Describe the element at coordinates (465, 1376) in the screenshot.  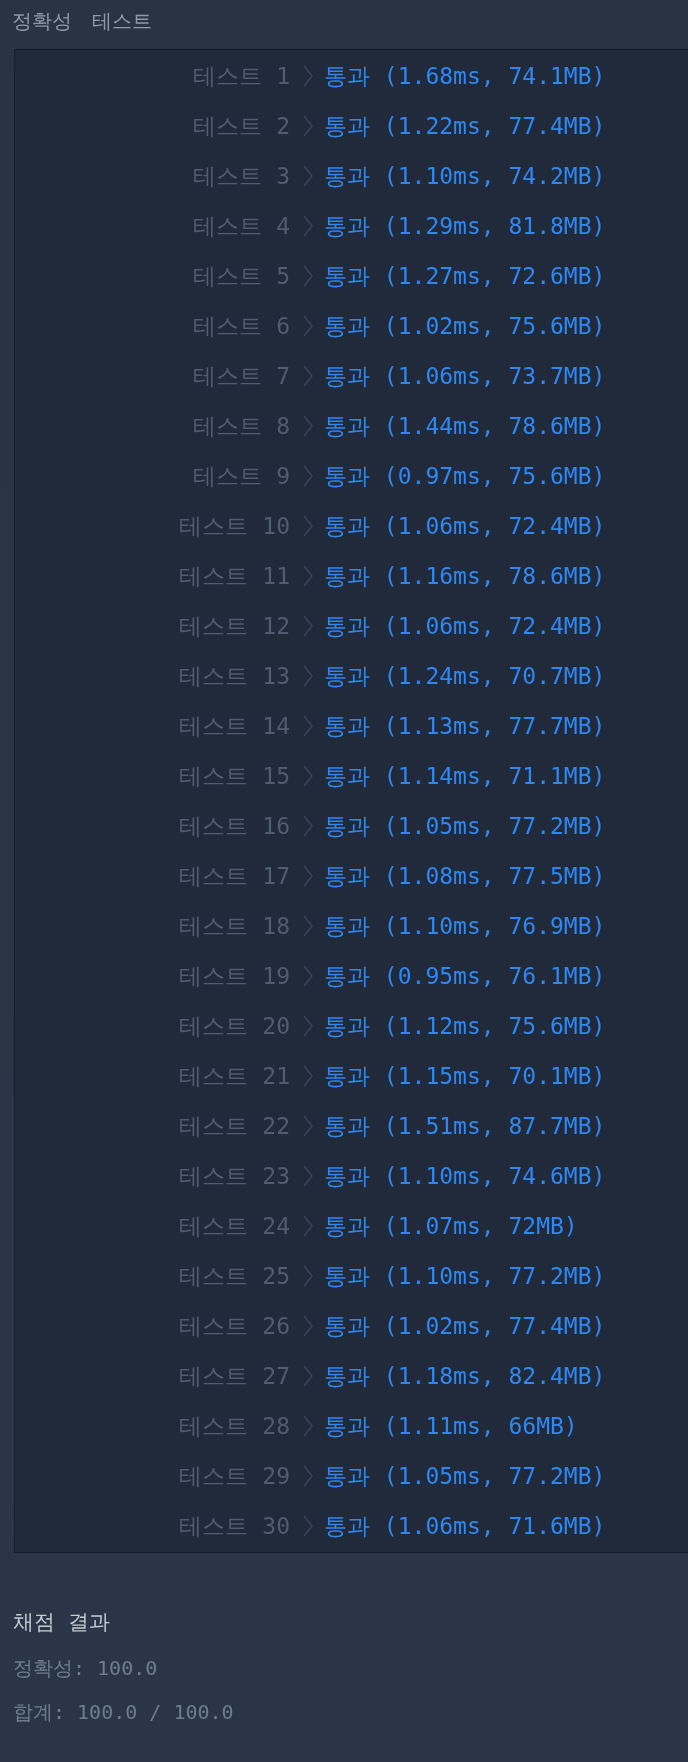
I see `test-result: 통과 (1.18ms, 82.4MB)` at that location.